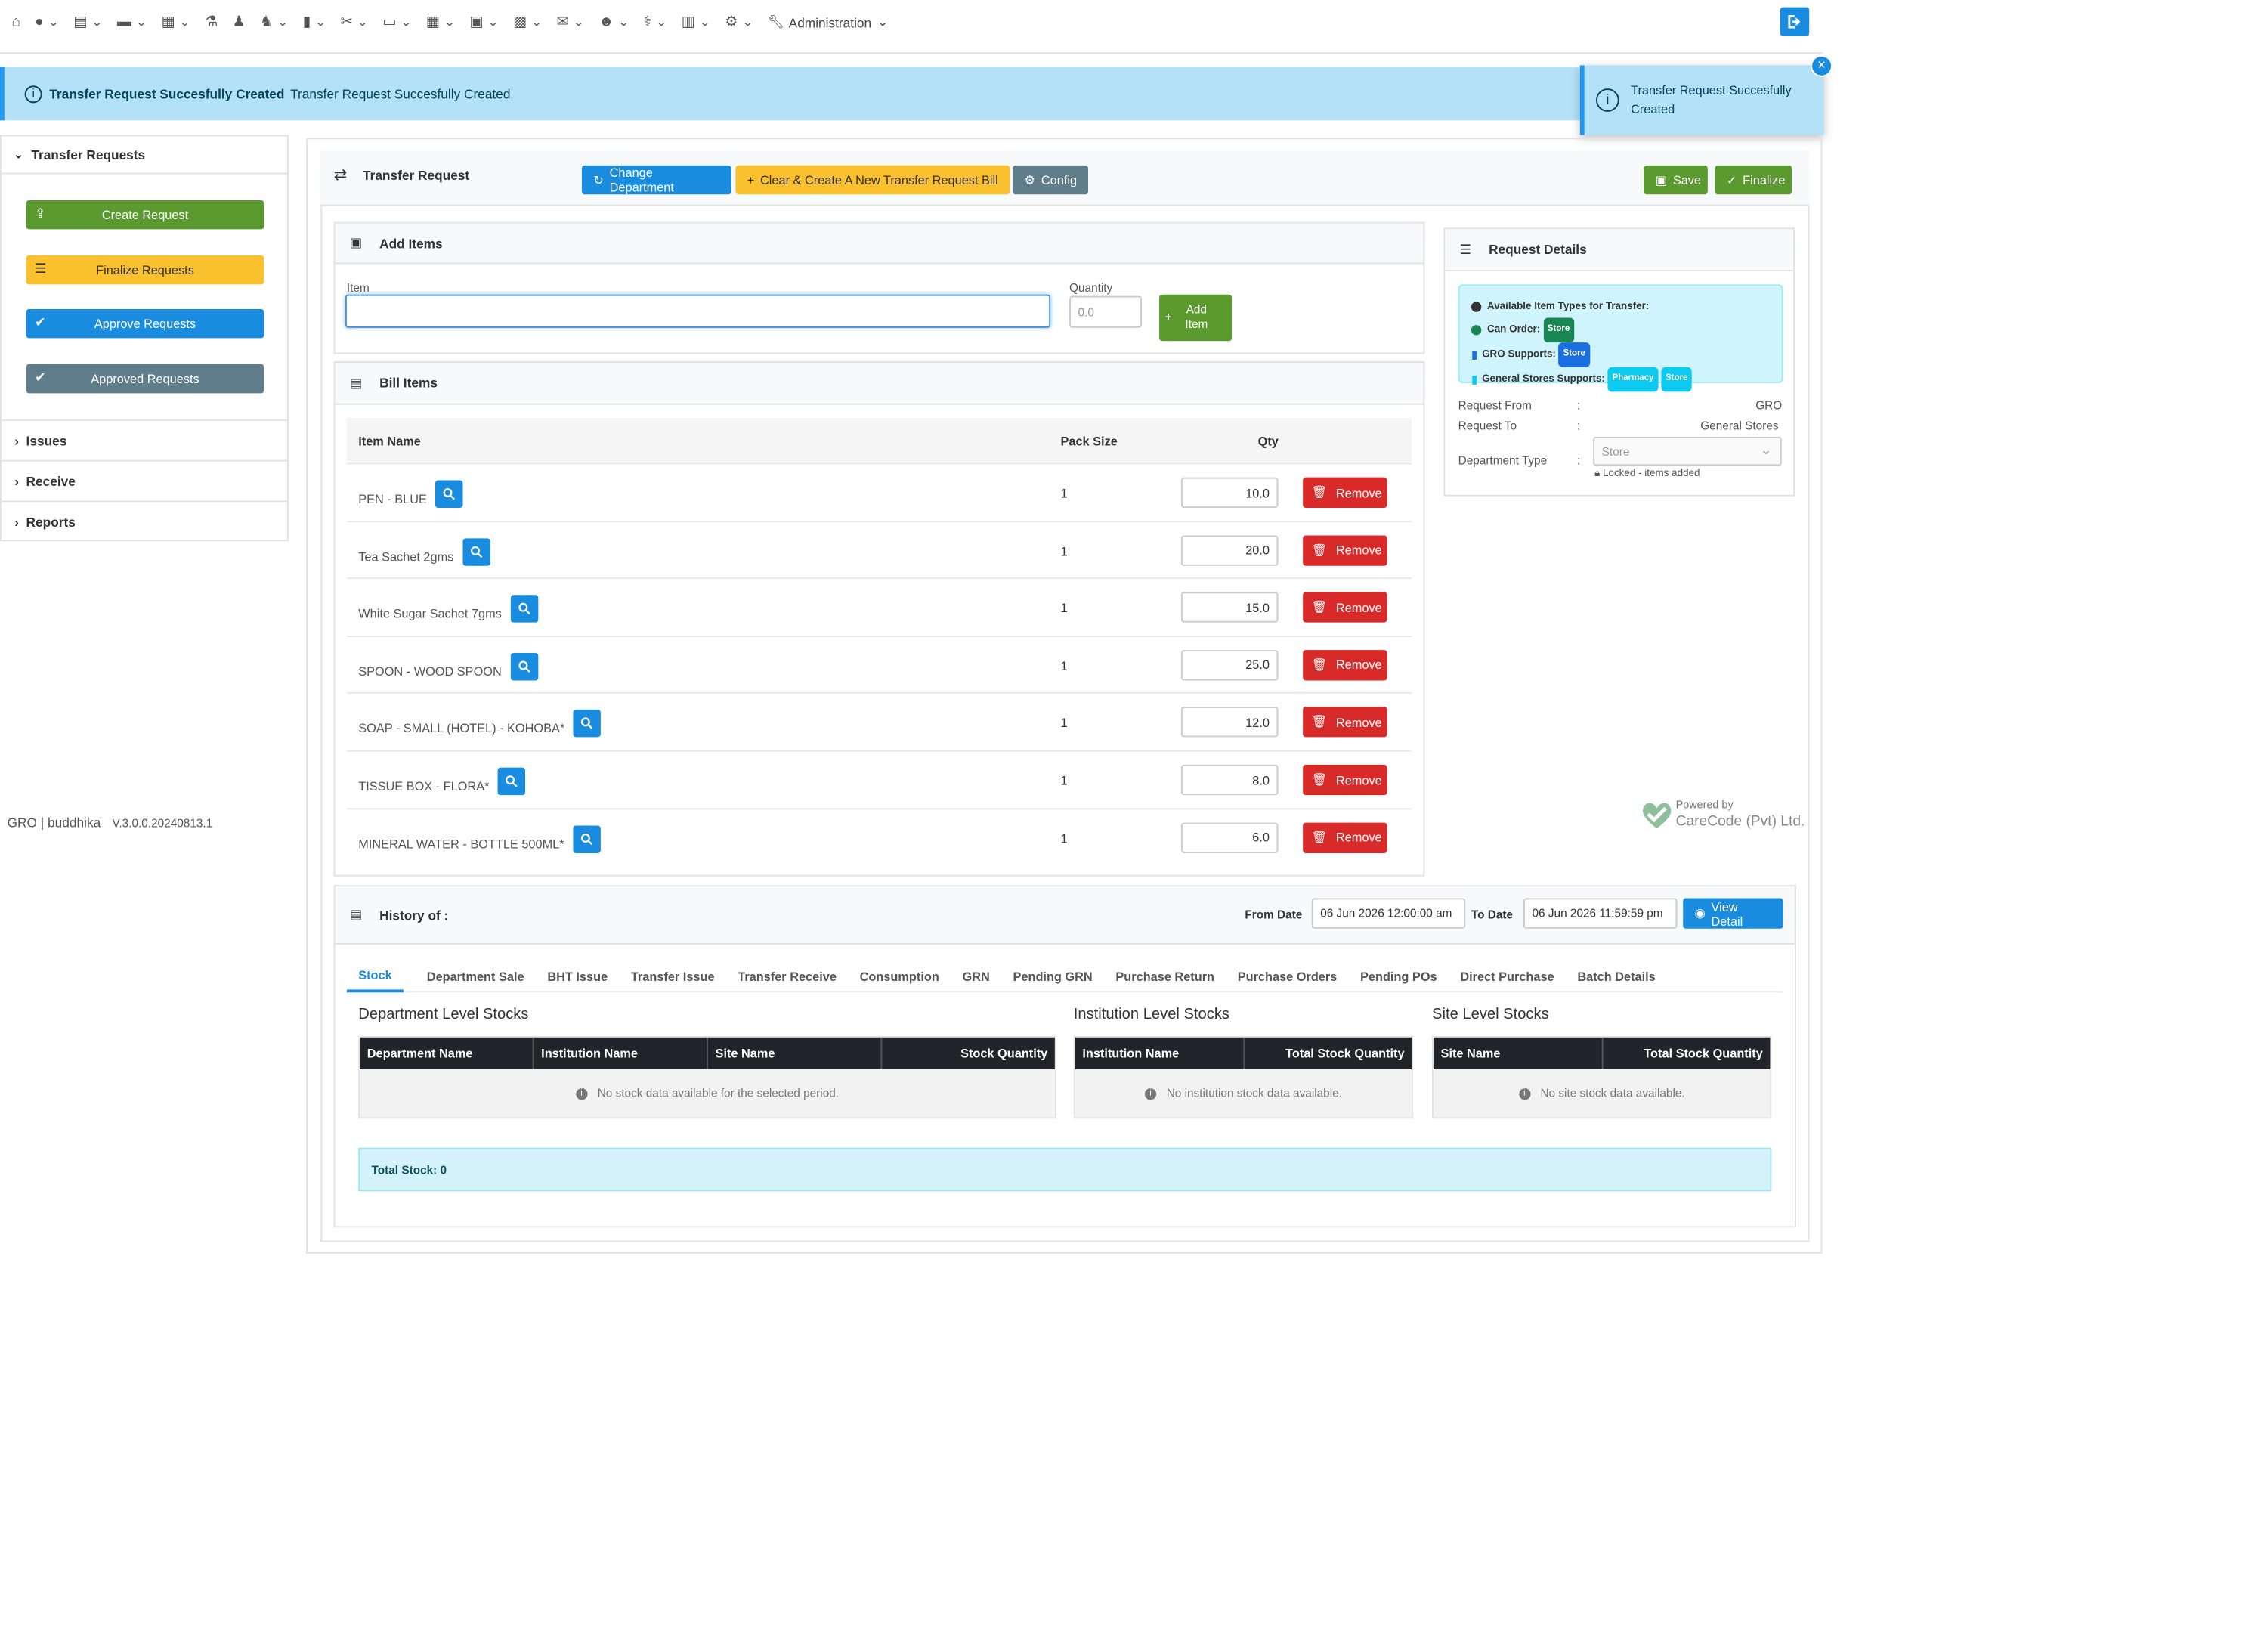 This screenshot has width=2264, height=1652. Describe the element at coordinates (1164, 975) in the screenshot. I see `tab-purchase-return: Purchase Return` at that location.